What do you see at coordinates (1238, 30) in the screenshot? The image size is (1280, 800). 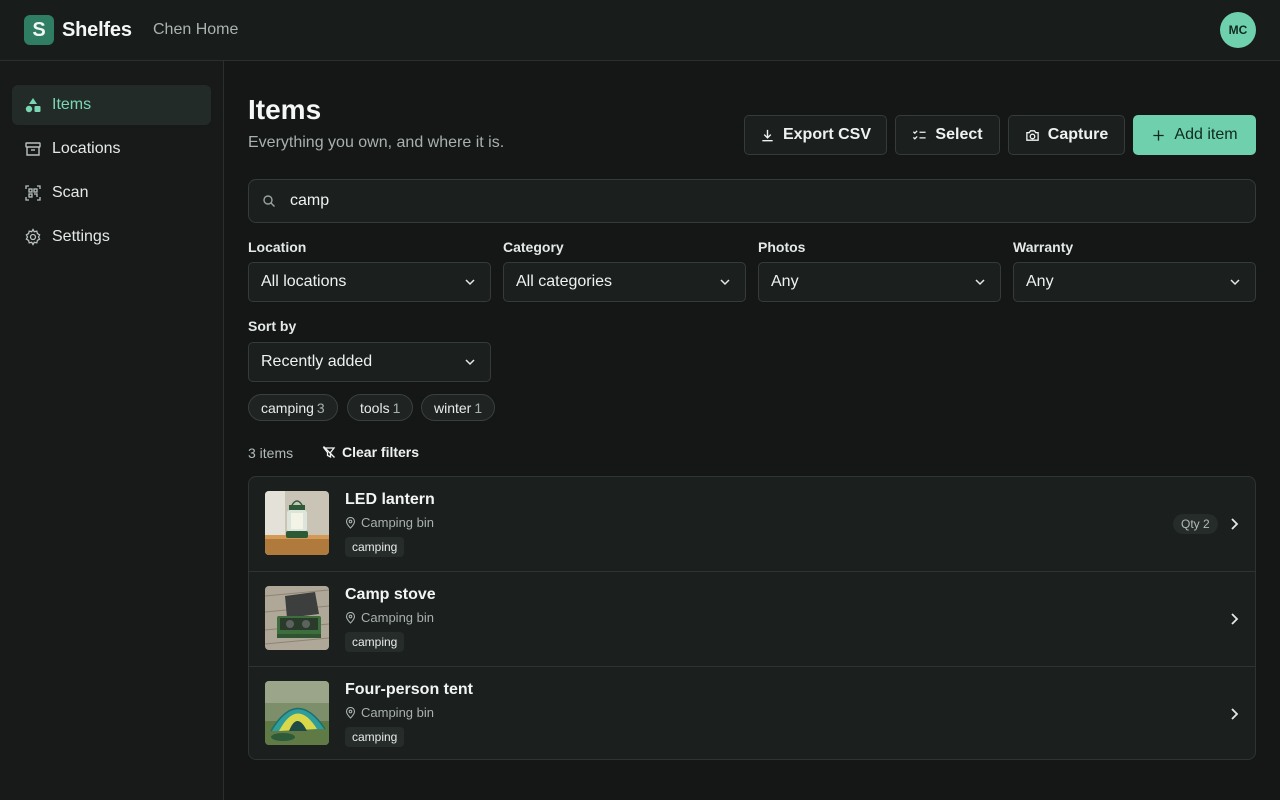 I see `user-avatar: MC` at bounding box center [1238, 30].